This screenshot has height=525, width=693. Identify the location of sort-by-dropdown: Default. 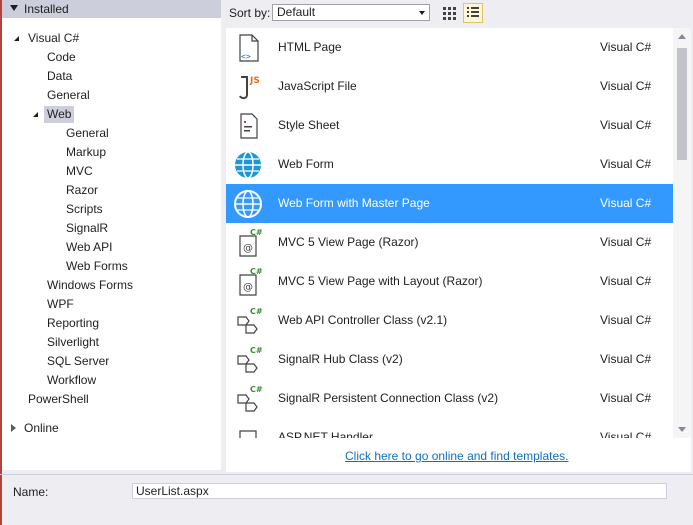
(351, 12).